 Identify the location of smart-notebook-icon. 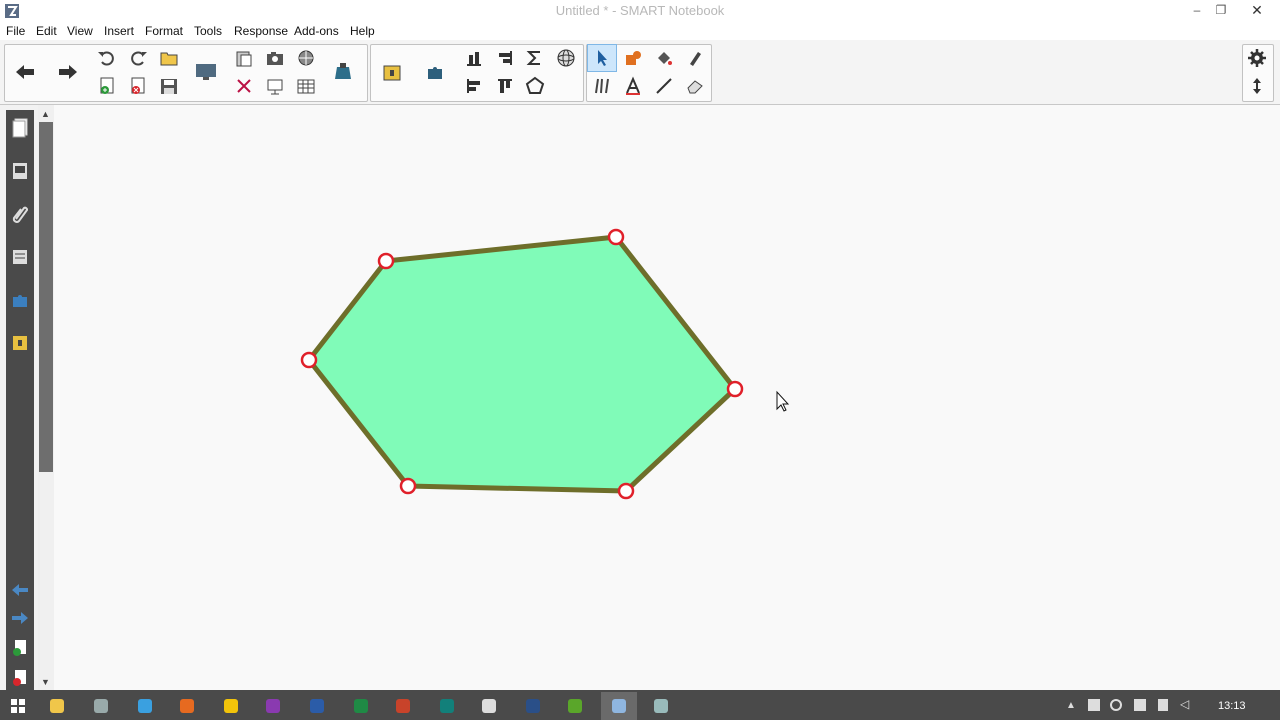
(619, 706).